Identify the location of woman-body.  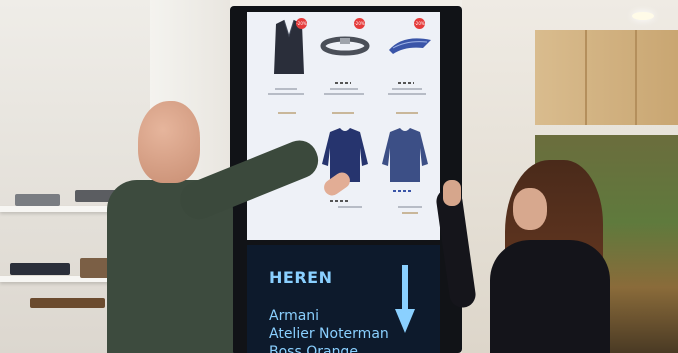
(550, 296).